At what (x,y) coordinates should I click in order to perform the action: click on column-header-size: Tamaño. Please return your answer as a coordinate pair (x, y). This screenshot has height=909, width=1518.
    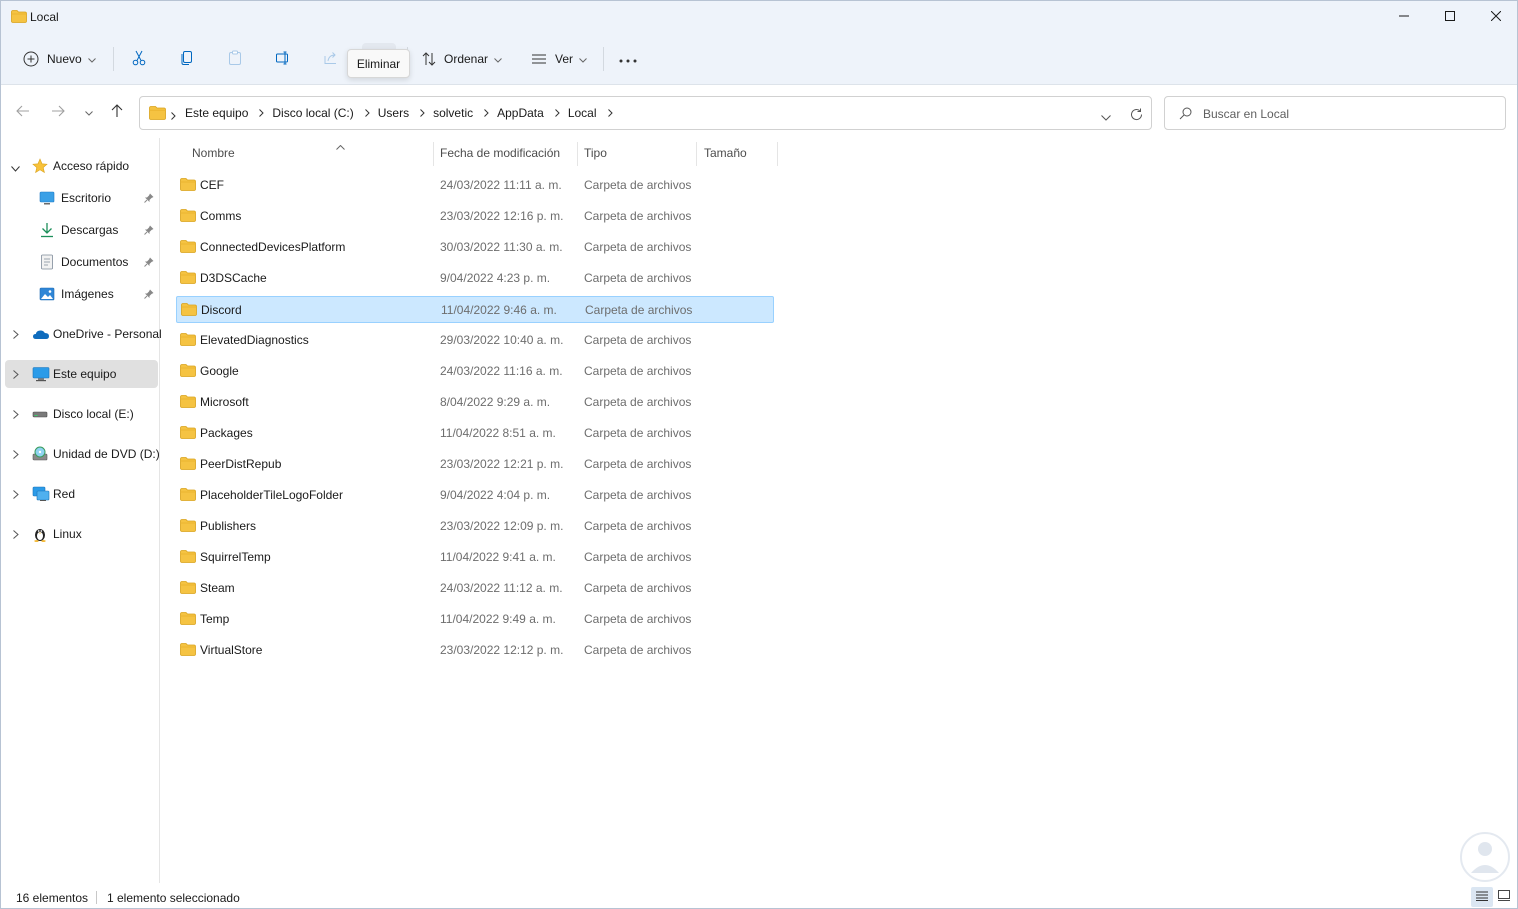
    Looking at the image, I should click on (740, 153).